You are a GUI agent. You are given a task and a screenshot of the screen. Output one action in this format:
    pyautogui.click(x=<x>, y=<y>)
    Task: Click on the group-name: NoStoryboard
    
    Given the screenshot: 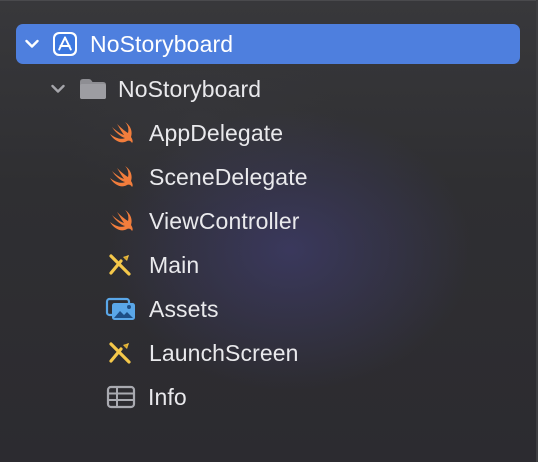 What is the action you would take?
    pyautogui.click(x=190, y=88)
    